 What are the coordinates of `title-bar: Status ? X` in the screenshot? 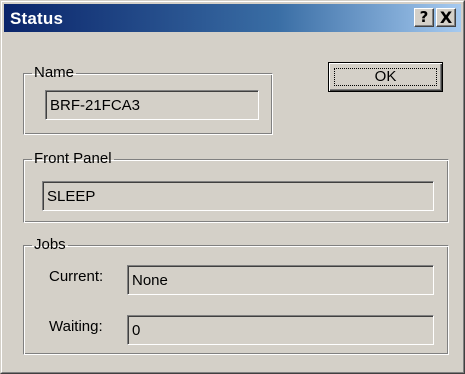 It's located at (232, 18).